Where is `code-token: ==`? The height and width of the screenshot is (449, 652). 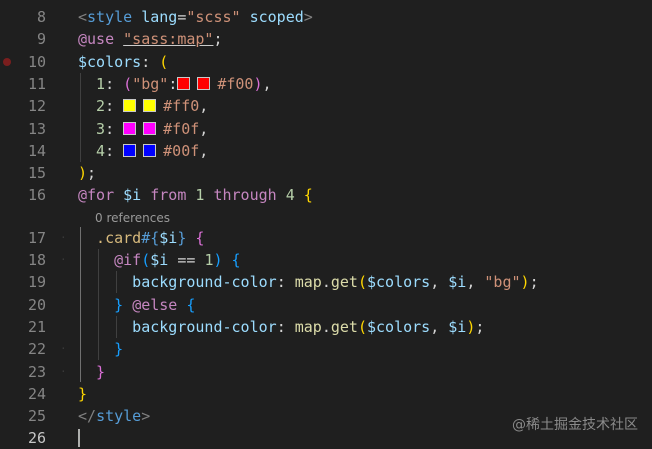 code-token: == is located at coordinates (186, 260).